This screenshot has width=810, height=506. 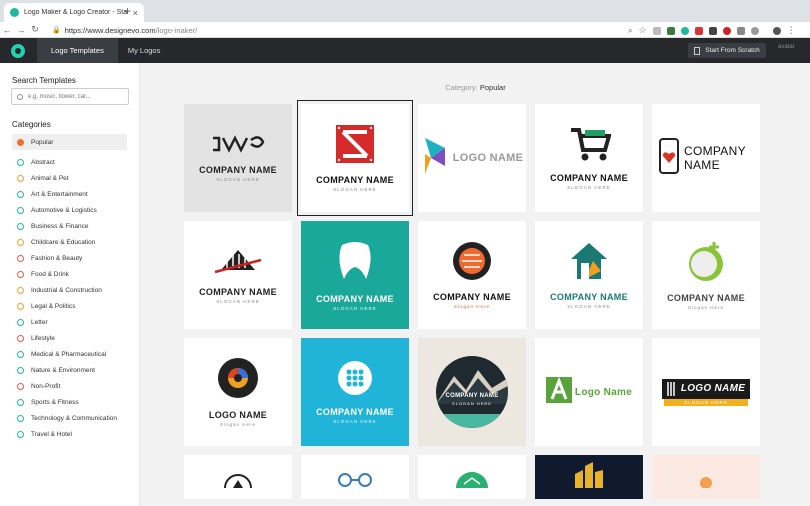 What do you see at coordinates (20, 162) in the screenshot?
I see `abstract-icon` at bounding box center [20, 162].